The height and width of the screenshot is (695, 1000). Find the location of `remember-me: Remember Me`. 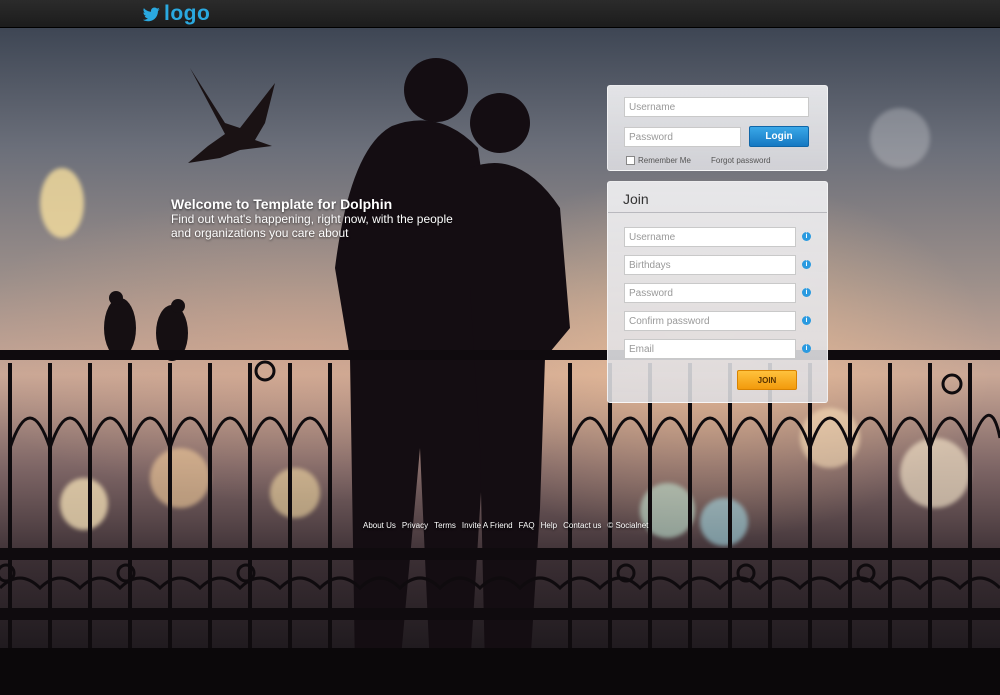

remember-me: Remember Me is located at coordinates (658, 160).